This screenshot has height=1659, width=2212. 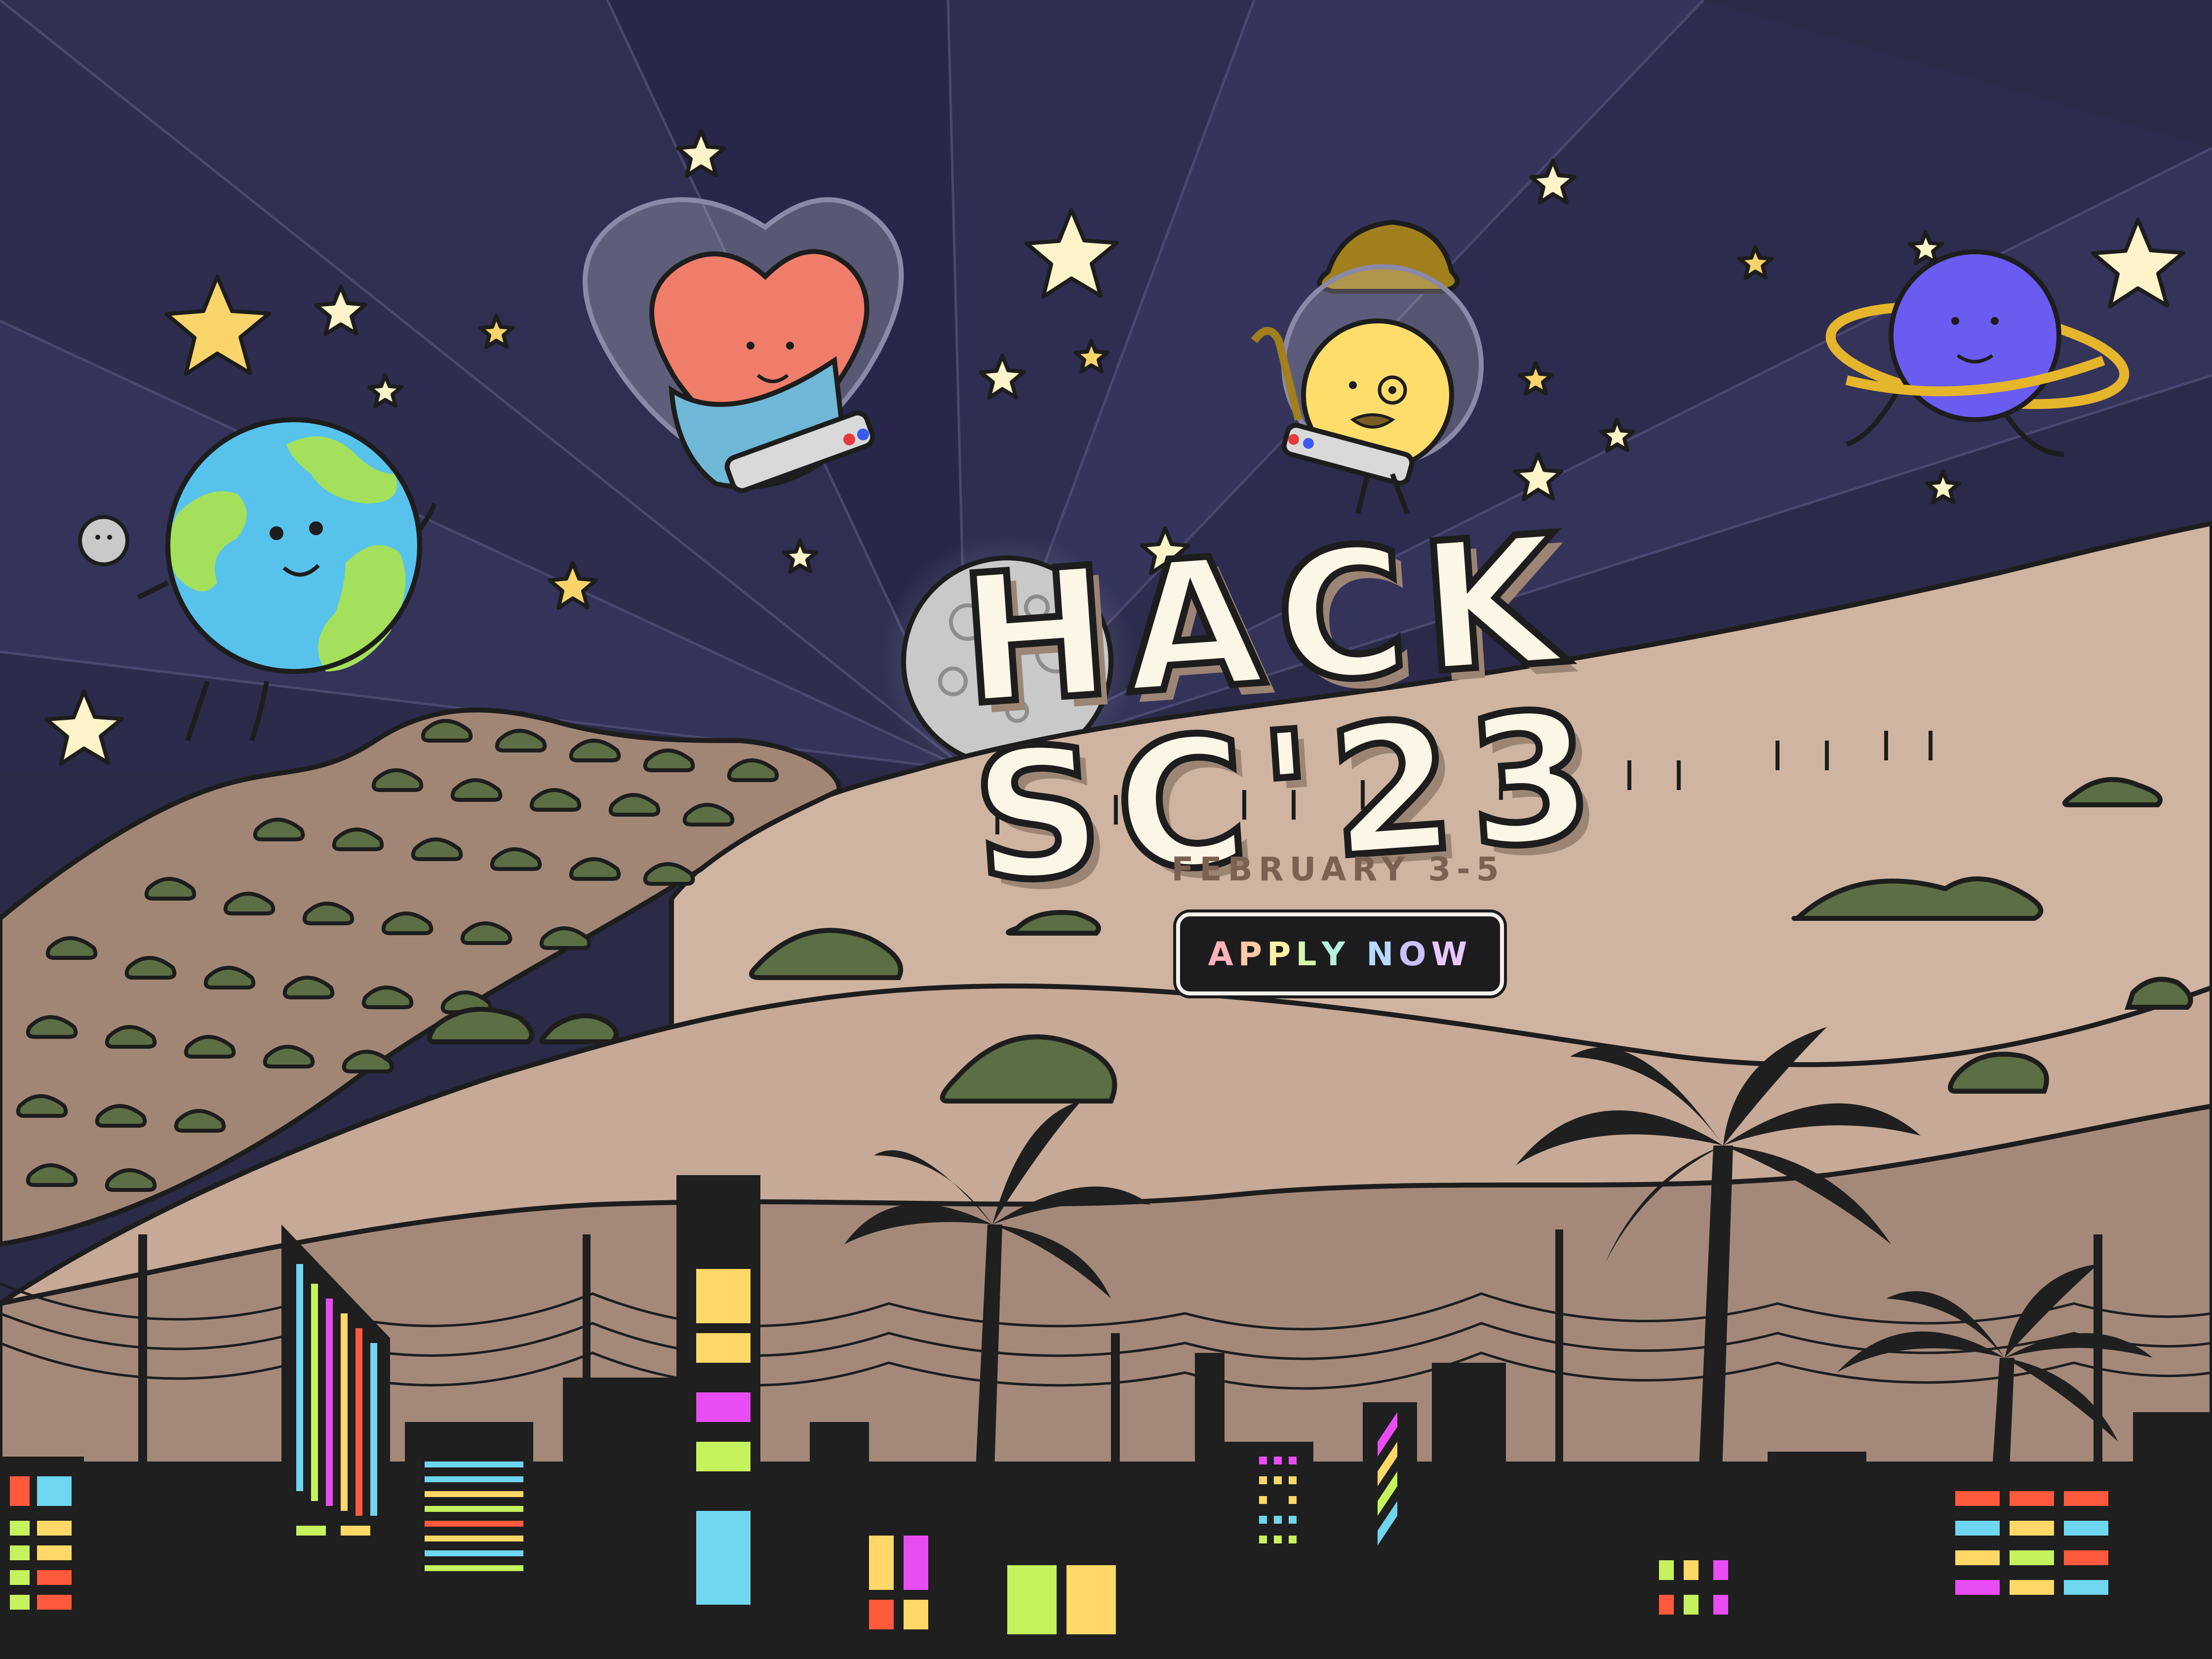 What do you see at coordinates (1223, 954) in the screenshot?
I see `apply-letter: A` at bounding box center [1223, 954].